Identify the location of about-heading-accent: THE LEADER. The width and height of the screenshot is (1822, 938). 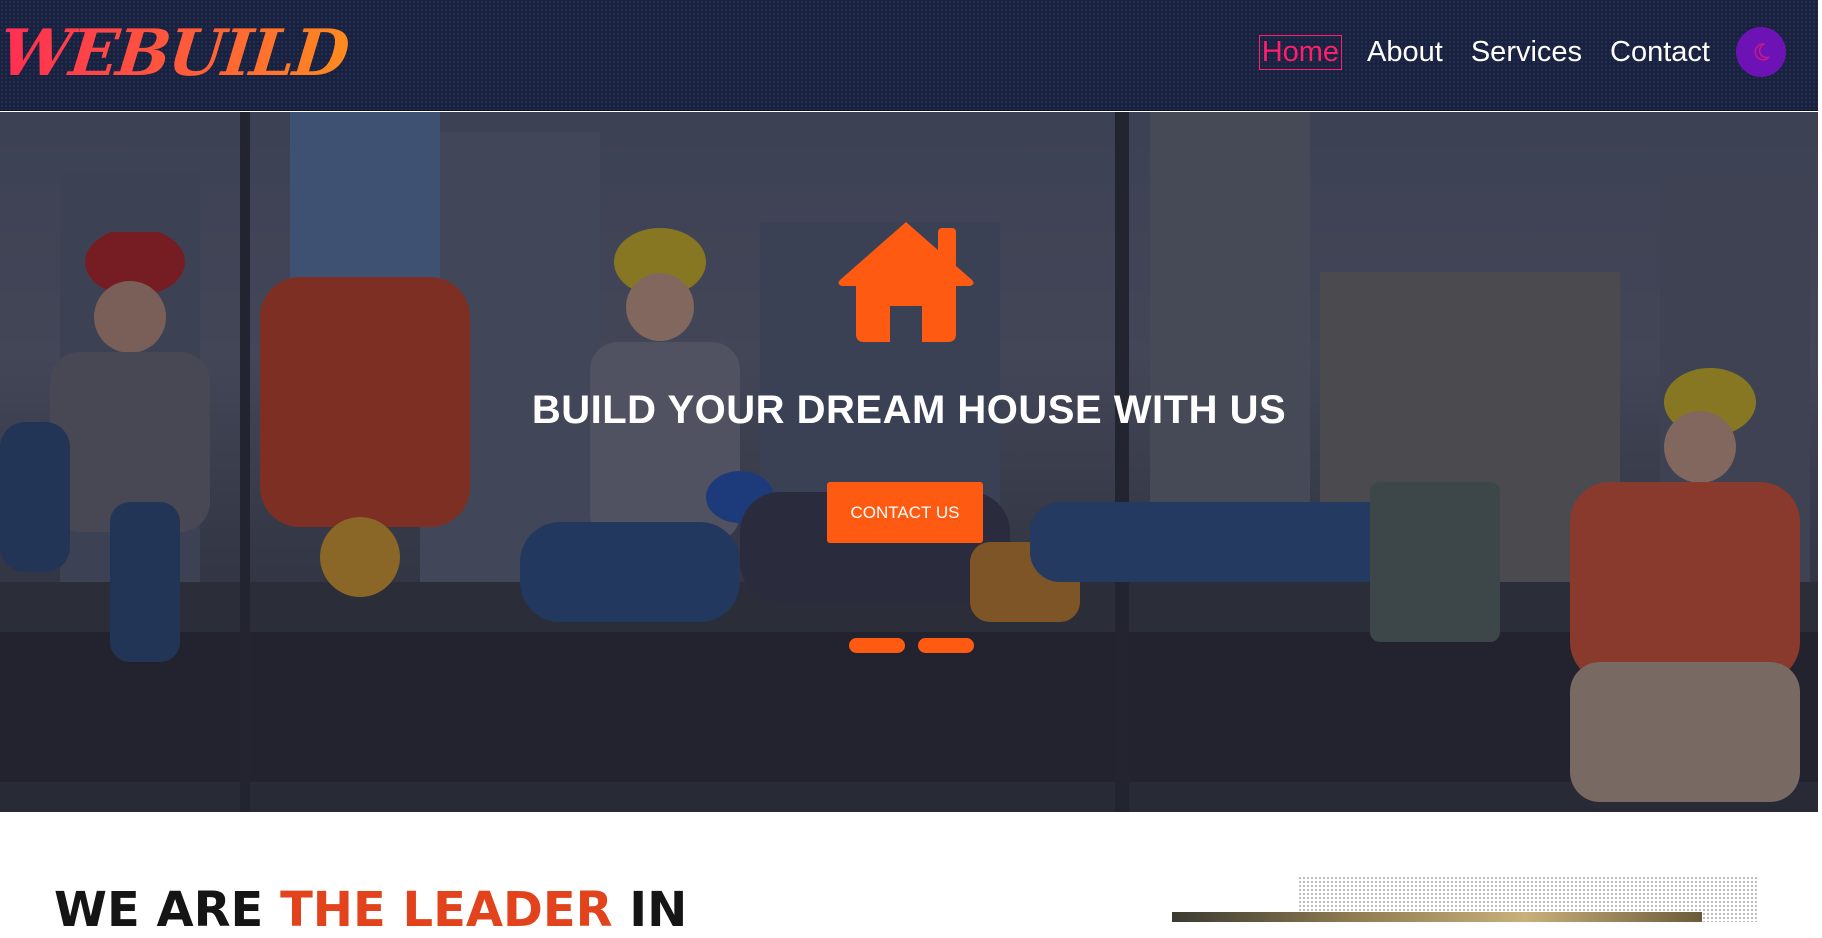
(446, 910).